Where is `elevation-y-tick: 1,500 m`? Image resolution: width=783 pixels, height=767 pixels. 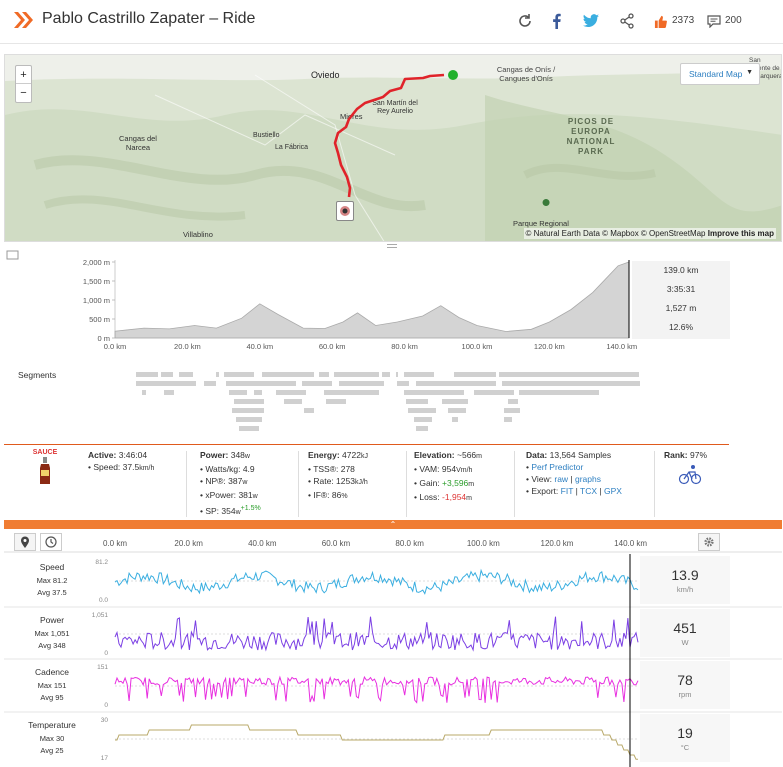 elevation-y-tick: 1,500 m is located at coordinates (96, 281).